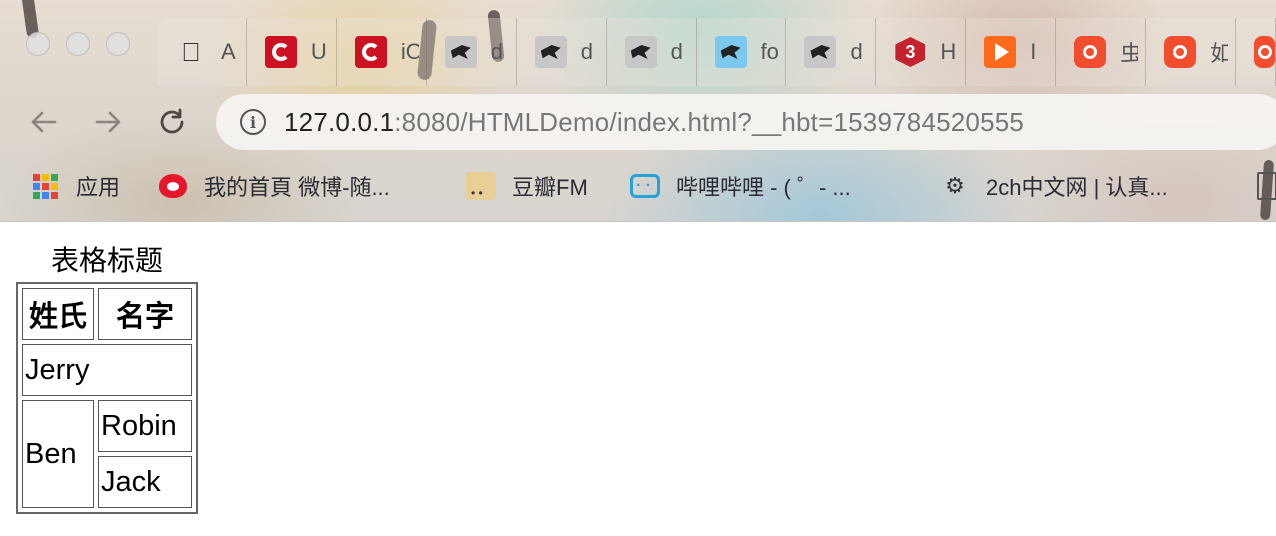 The image size is (1276, 536). What do you see at coordinates (98, 187) in the screenshot?
I see `bookmark-label: 应用` at bounding box center [98, 187].